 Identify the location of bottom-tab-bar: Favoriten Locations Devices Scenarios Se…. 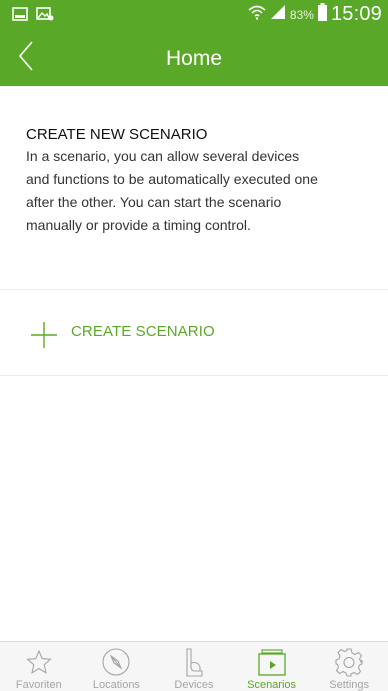
(194, 666).